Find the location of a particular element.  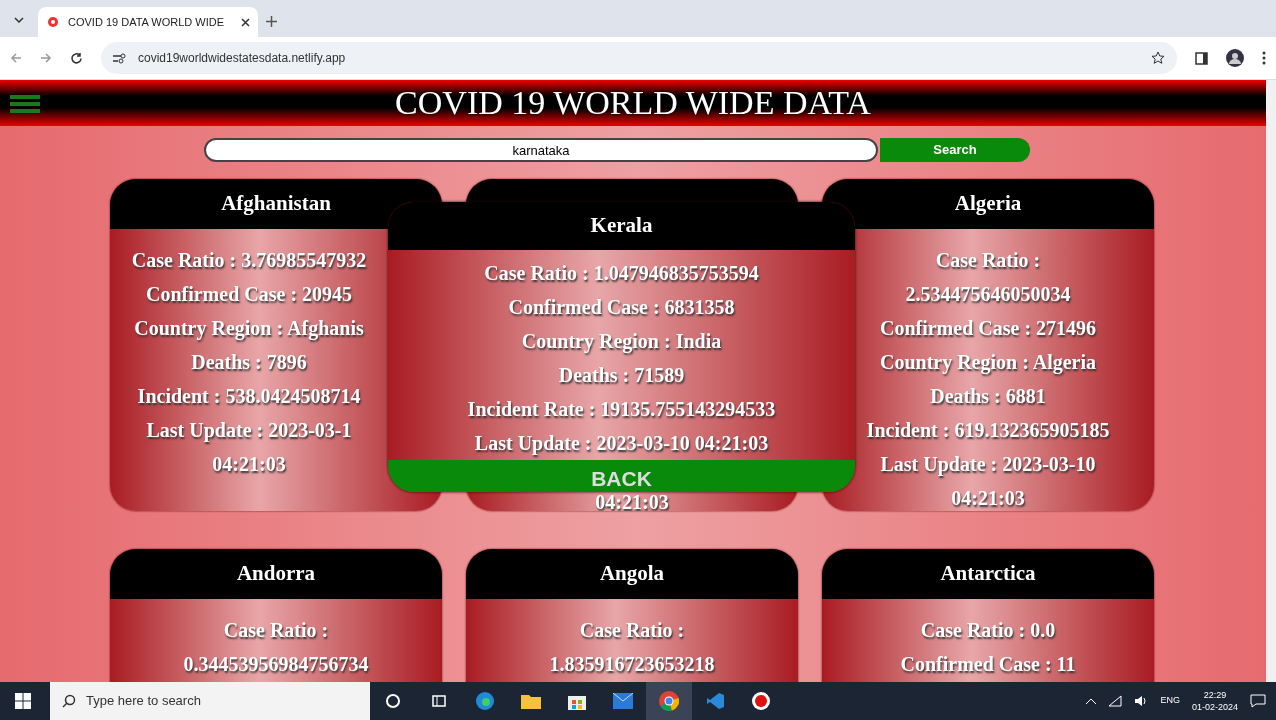

card-info-line: Country Region : Afghanis is located at coordinates (249, 329).